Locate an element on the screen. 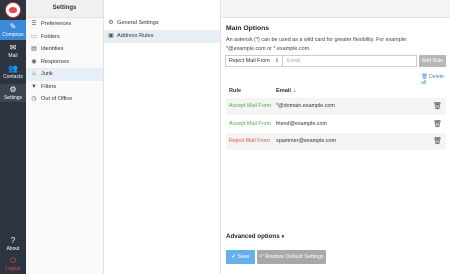 The width and height of the screenshot is (450, 274). clock-icon: ◷ is located at coordinates (34, 99).